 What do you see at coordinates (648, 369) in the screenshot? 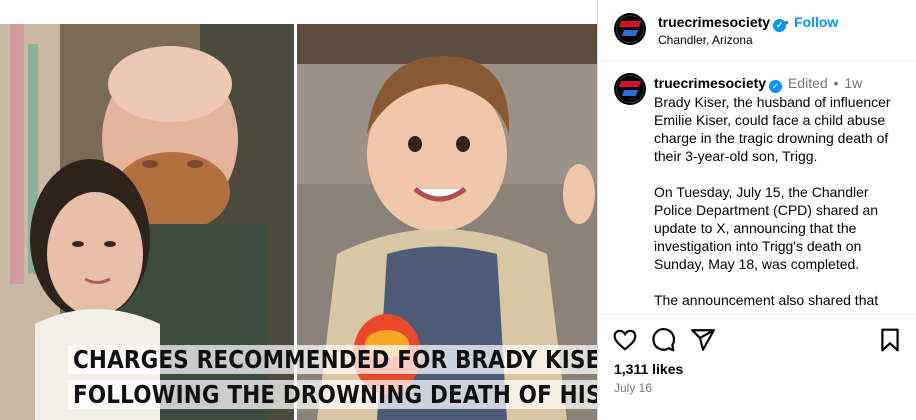
I see `likes-count: 1,311 likes` at bounding box center [648, 369].